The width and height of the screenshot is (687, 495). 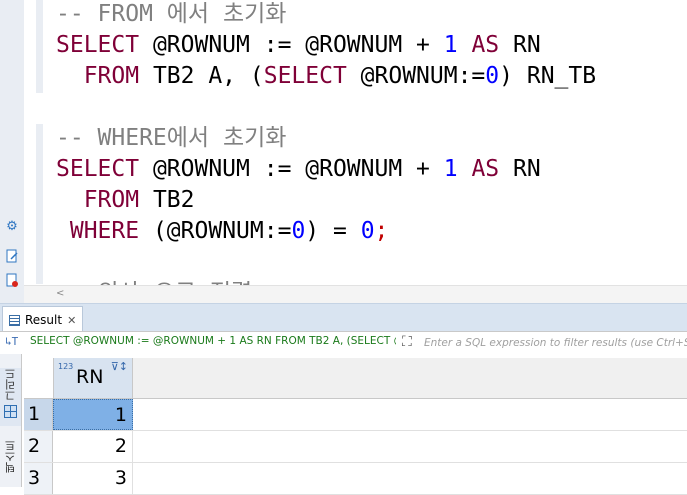 What do you see at coordinates (14, 320) in the screenshot?
I see `table-icon` at bounding box center [14, 320].